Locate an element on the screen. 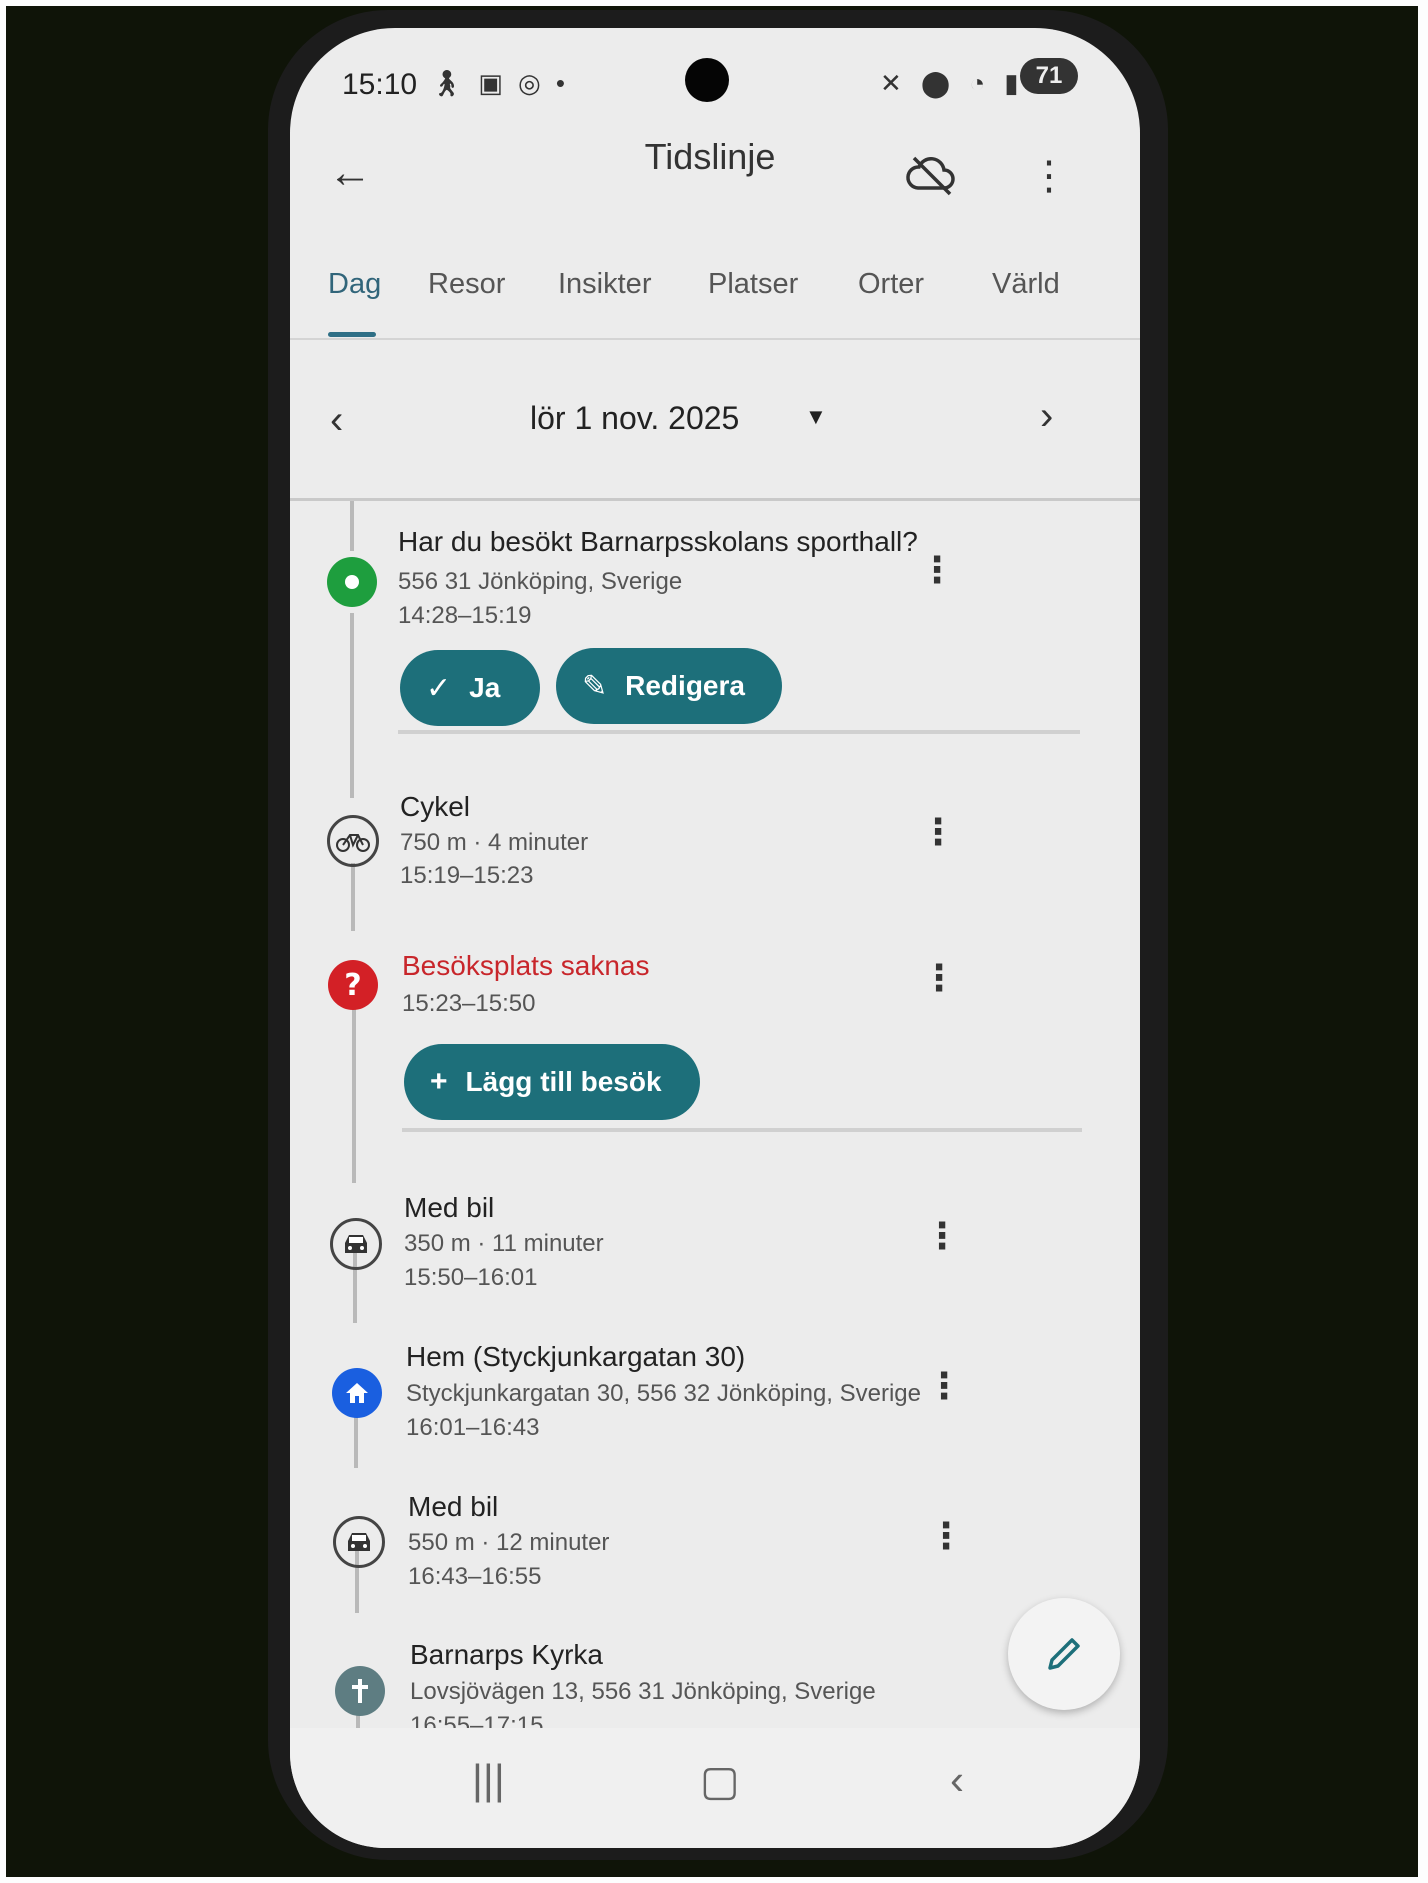  visit-prompt-time: 14:28–15:19 is located at coordinates (465, 615).